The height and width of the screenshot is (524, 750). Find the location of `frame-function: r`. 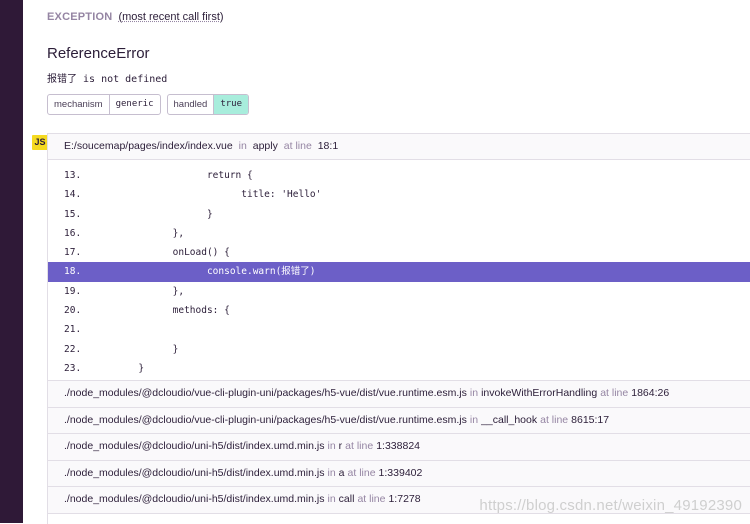

frame-function: r is located at coordinates (340, 446).